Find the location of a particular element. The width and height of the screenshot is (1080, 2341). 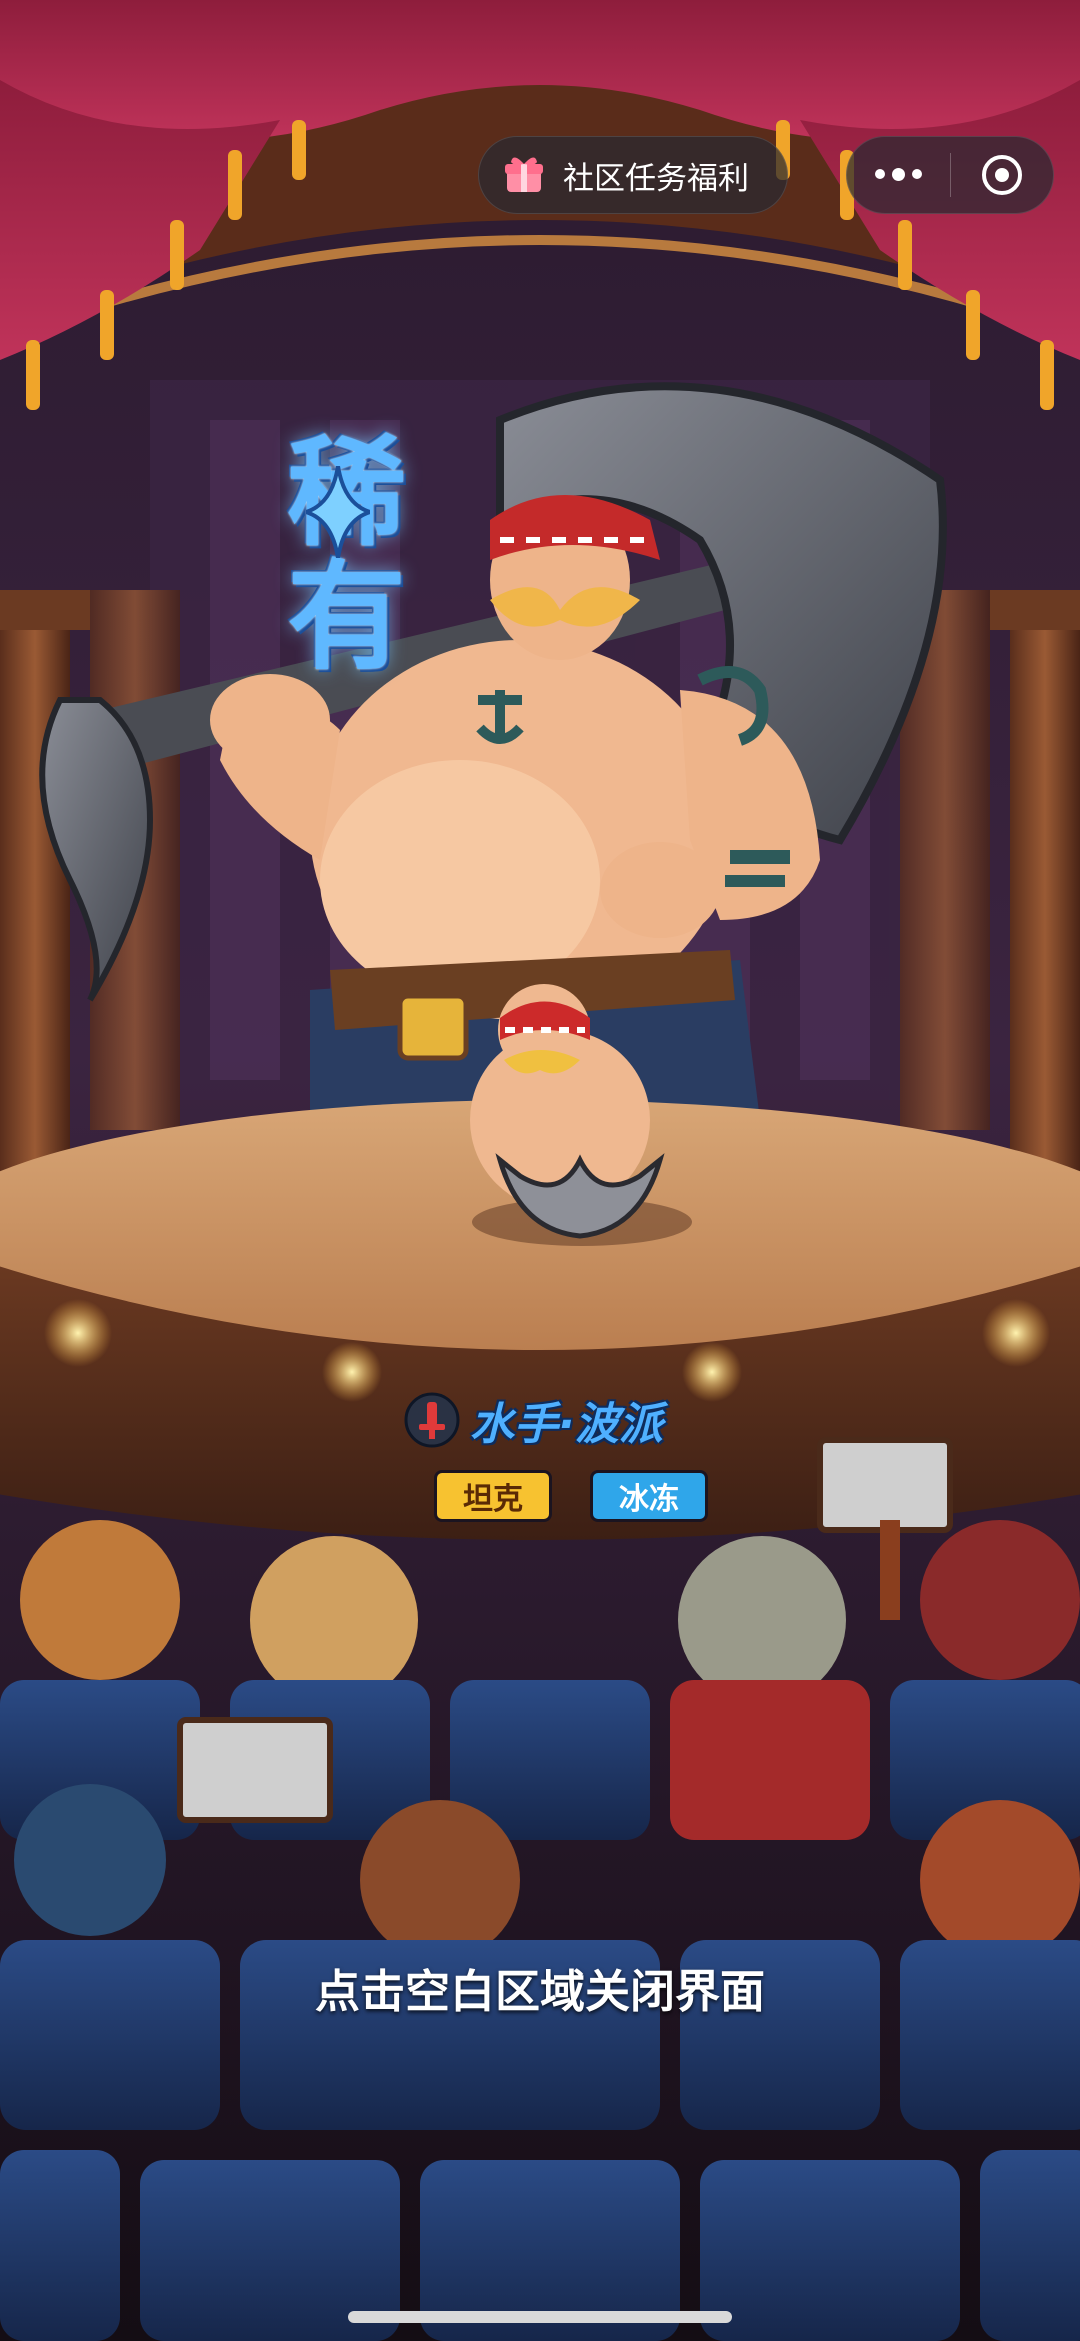

more-dots-icon is located at coordinates (898, 174).